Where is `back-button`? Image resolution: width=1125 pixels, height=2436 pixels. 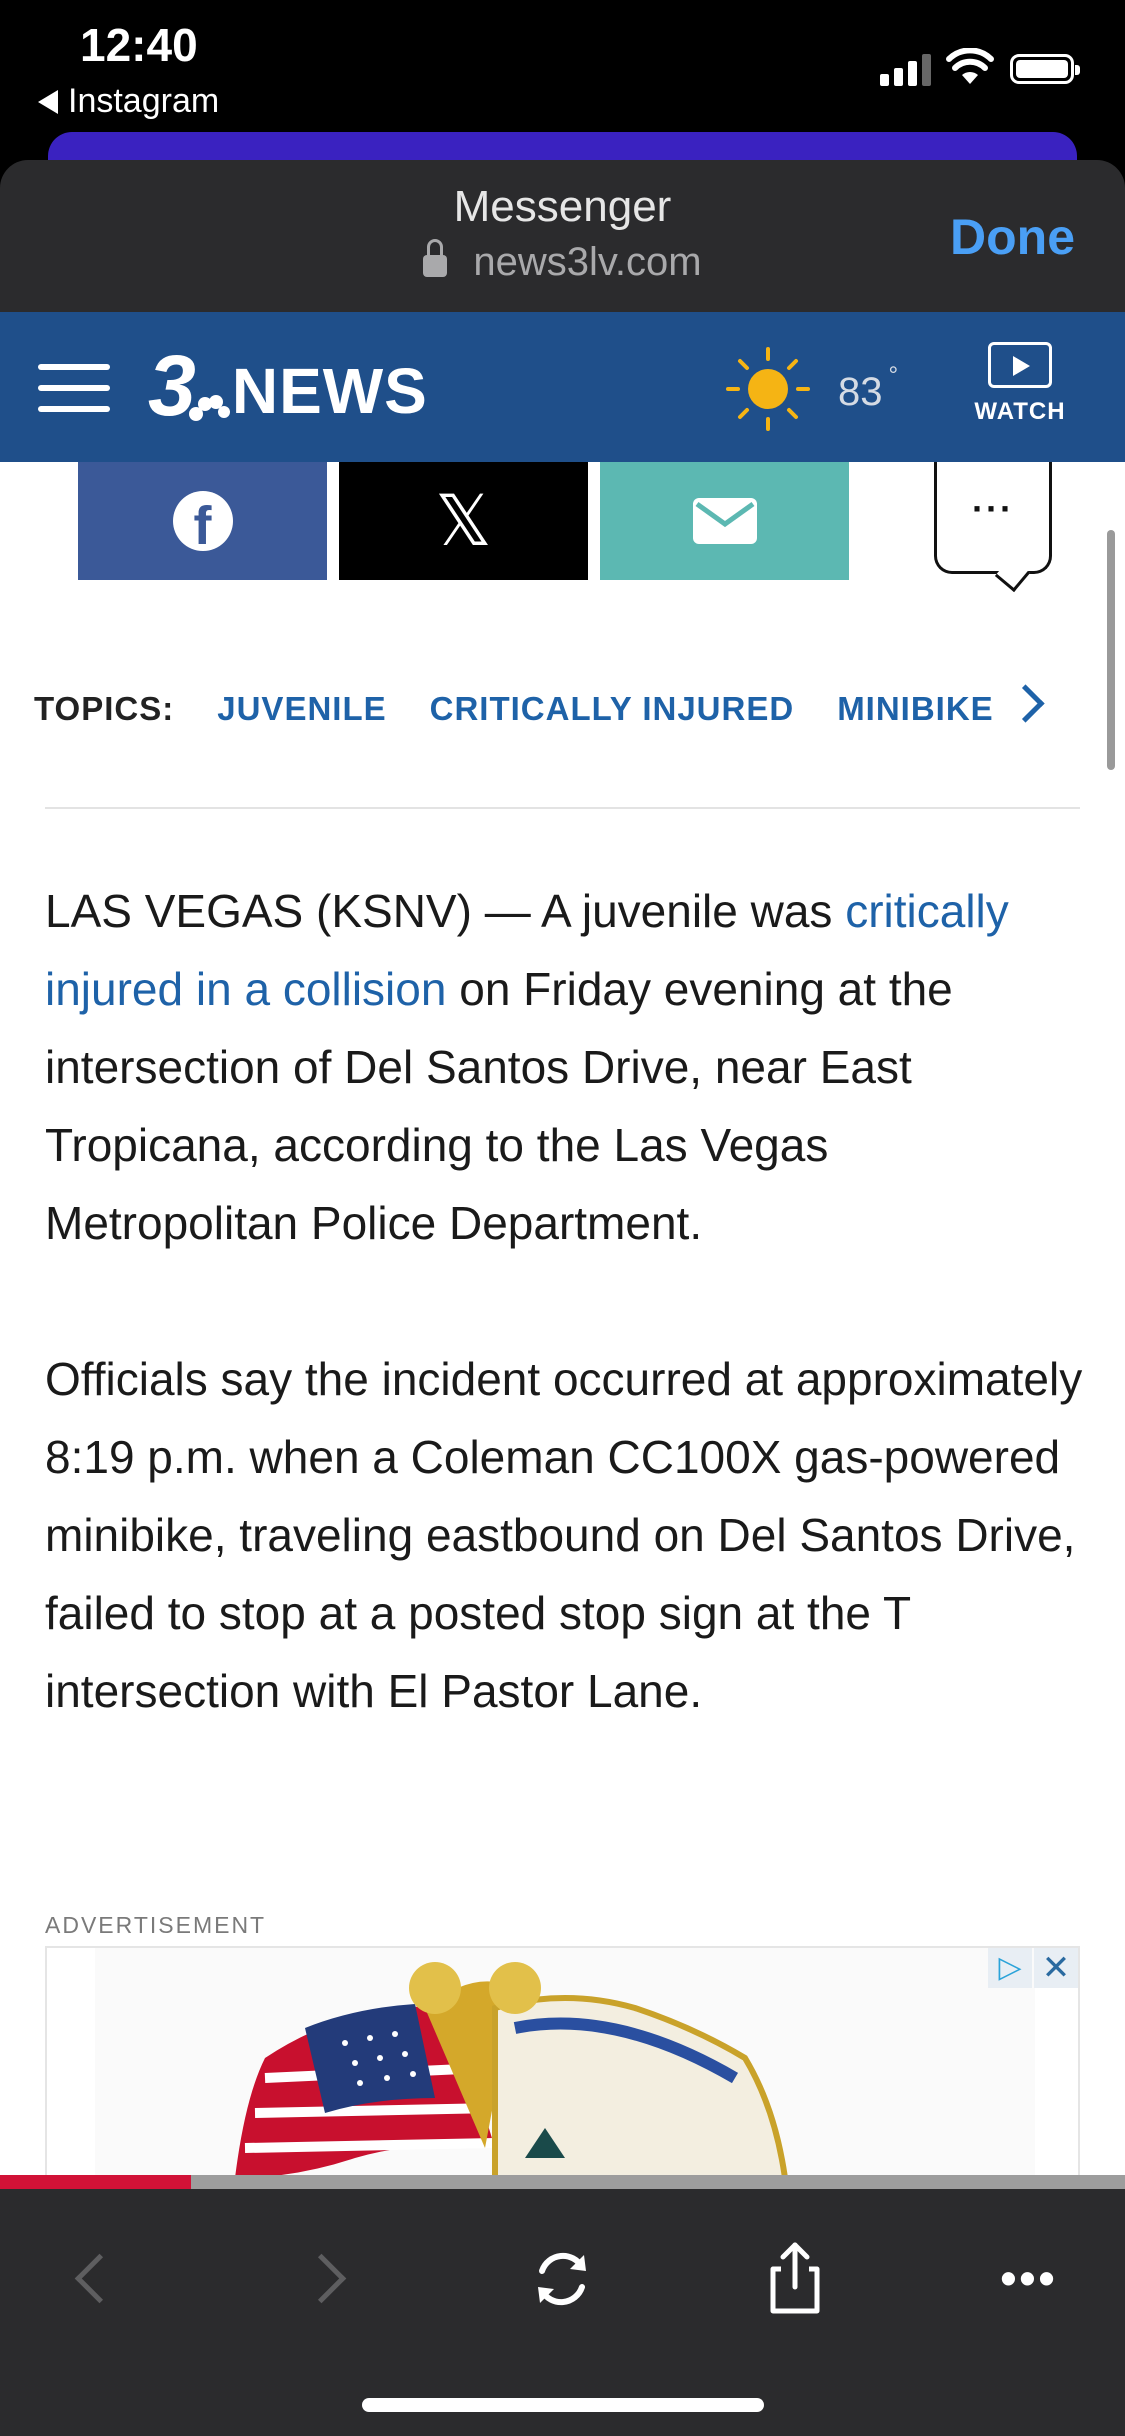
back-button is located at coordinates (94, 2279).